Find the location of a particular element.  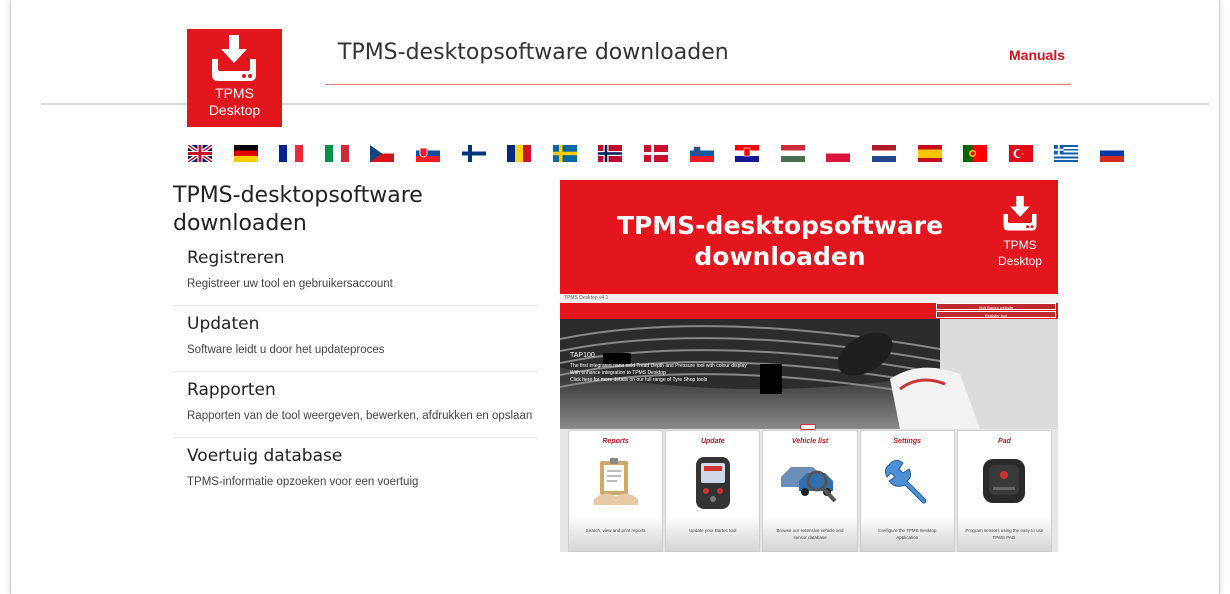

manuals-link: Manuals is located at coordinates (1037, 55).